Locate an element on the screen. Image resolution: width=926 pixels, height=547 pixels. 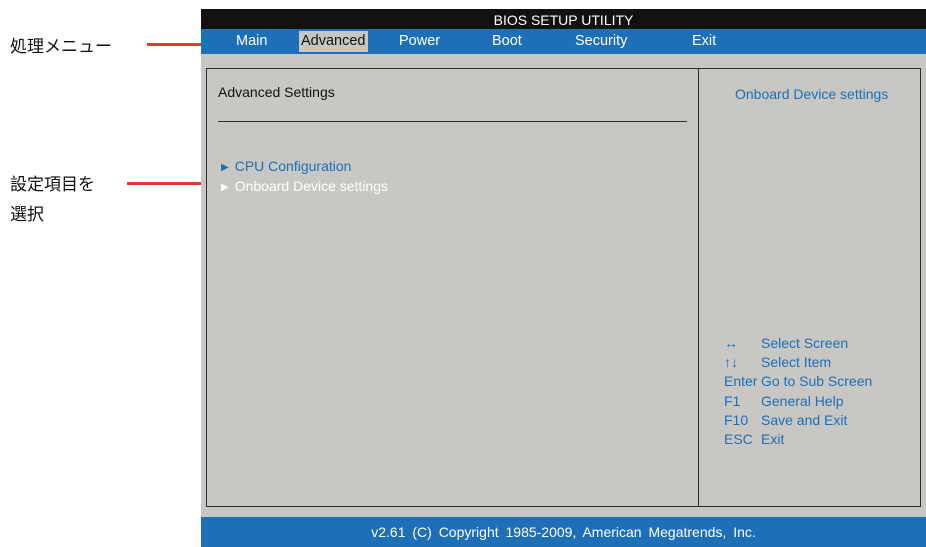
key-action: Exit is located at coordinates (773, 438).